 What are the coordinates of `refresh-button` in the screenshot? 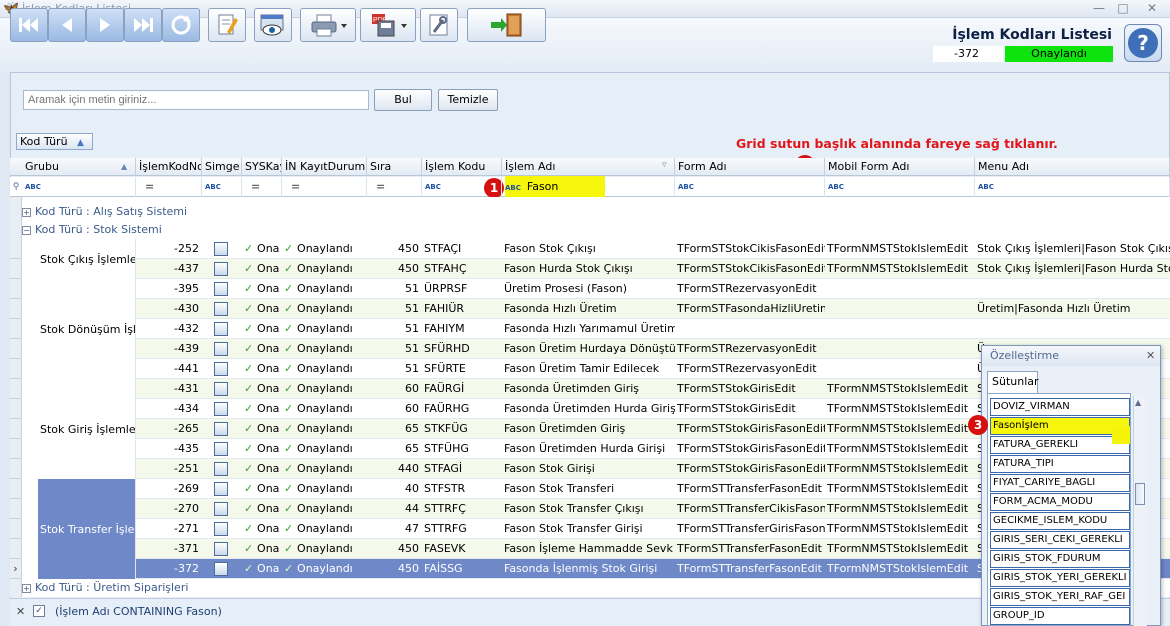 It's located at (181, 25).